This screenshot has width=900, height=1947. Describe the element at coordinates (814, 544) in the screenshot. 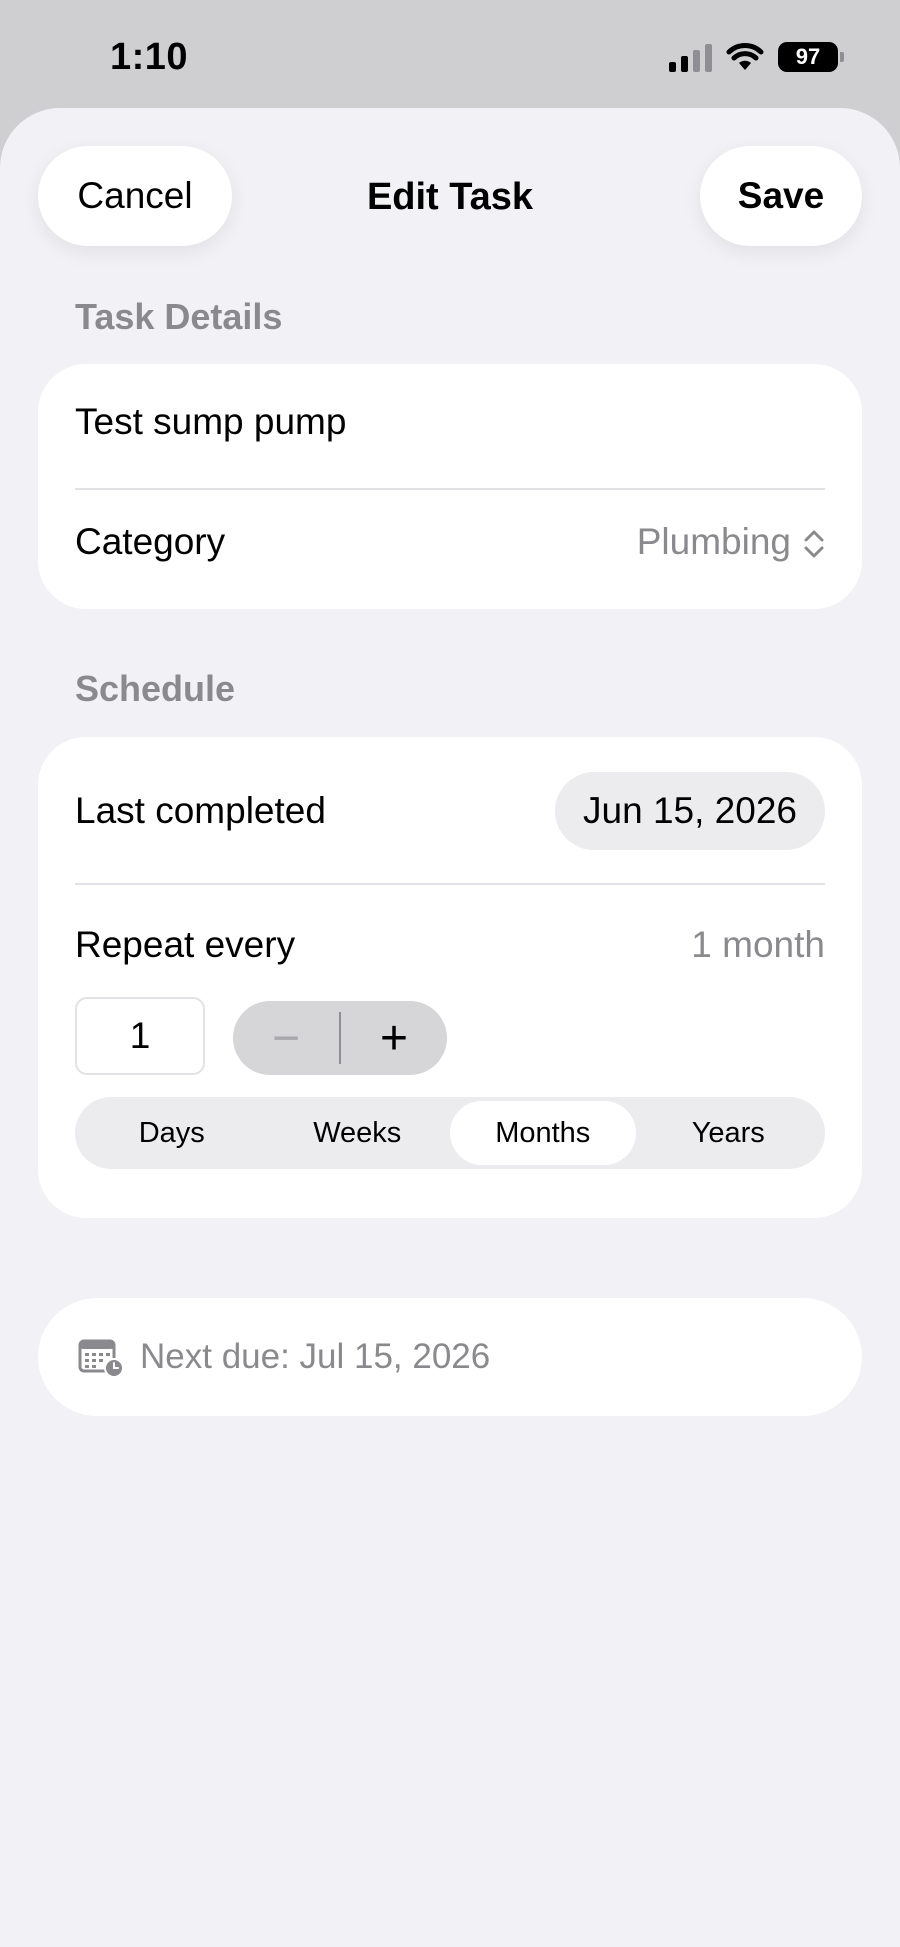

I see `chevron-up-down-icon` at that location.